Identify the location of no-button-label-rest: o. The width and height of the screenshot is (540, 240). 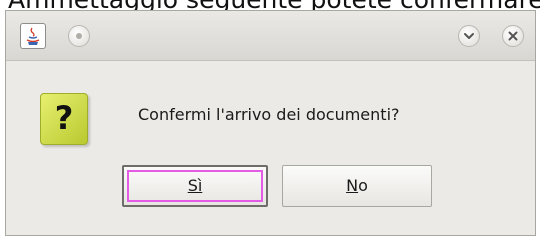
(363, 185).